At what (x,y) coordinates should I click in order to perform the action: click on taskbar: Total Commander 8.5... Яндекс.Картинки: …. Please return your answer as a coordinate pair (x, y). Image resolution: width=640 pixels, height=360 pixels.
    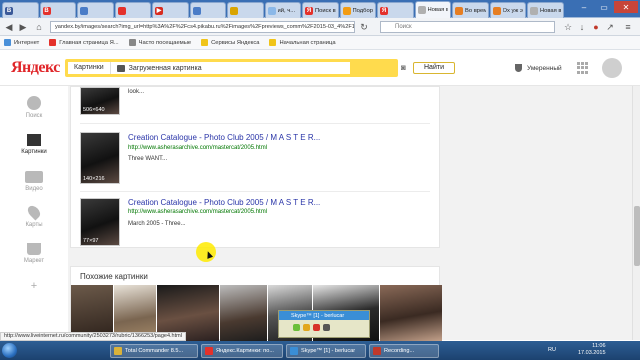
    Looking at the image, I should click on (320, 350).